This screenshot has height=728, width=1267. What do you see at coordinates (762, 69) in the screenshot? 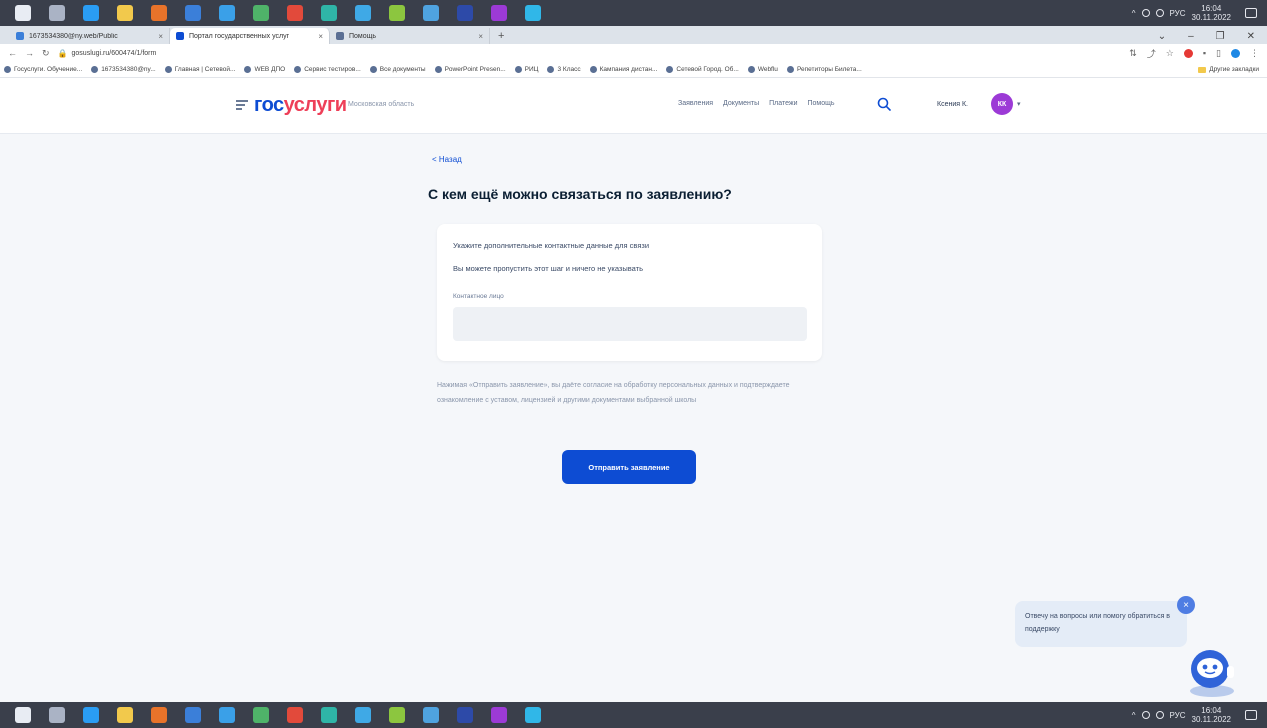
I see `bookmark-item: Webflu` at bounding box center [762, 69].